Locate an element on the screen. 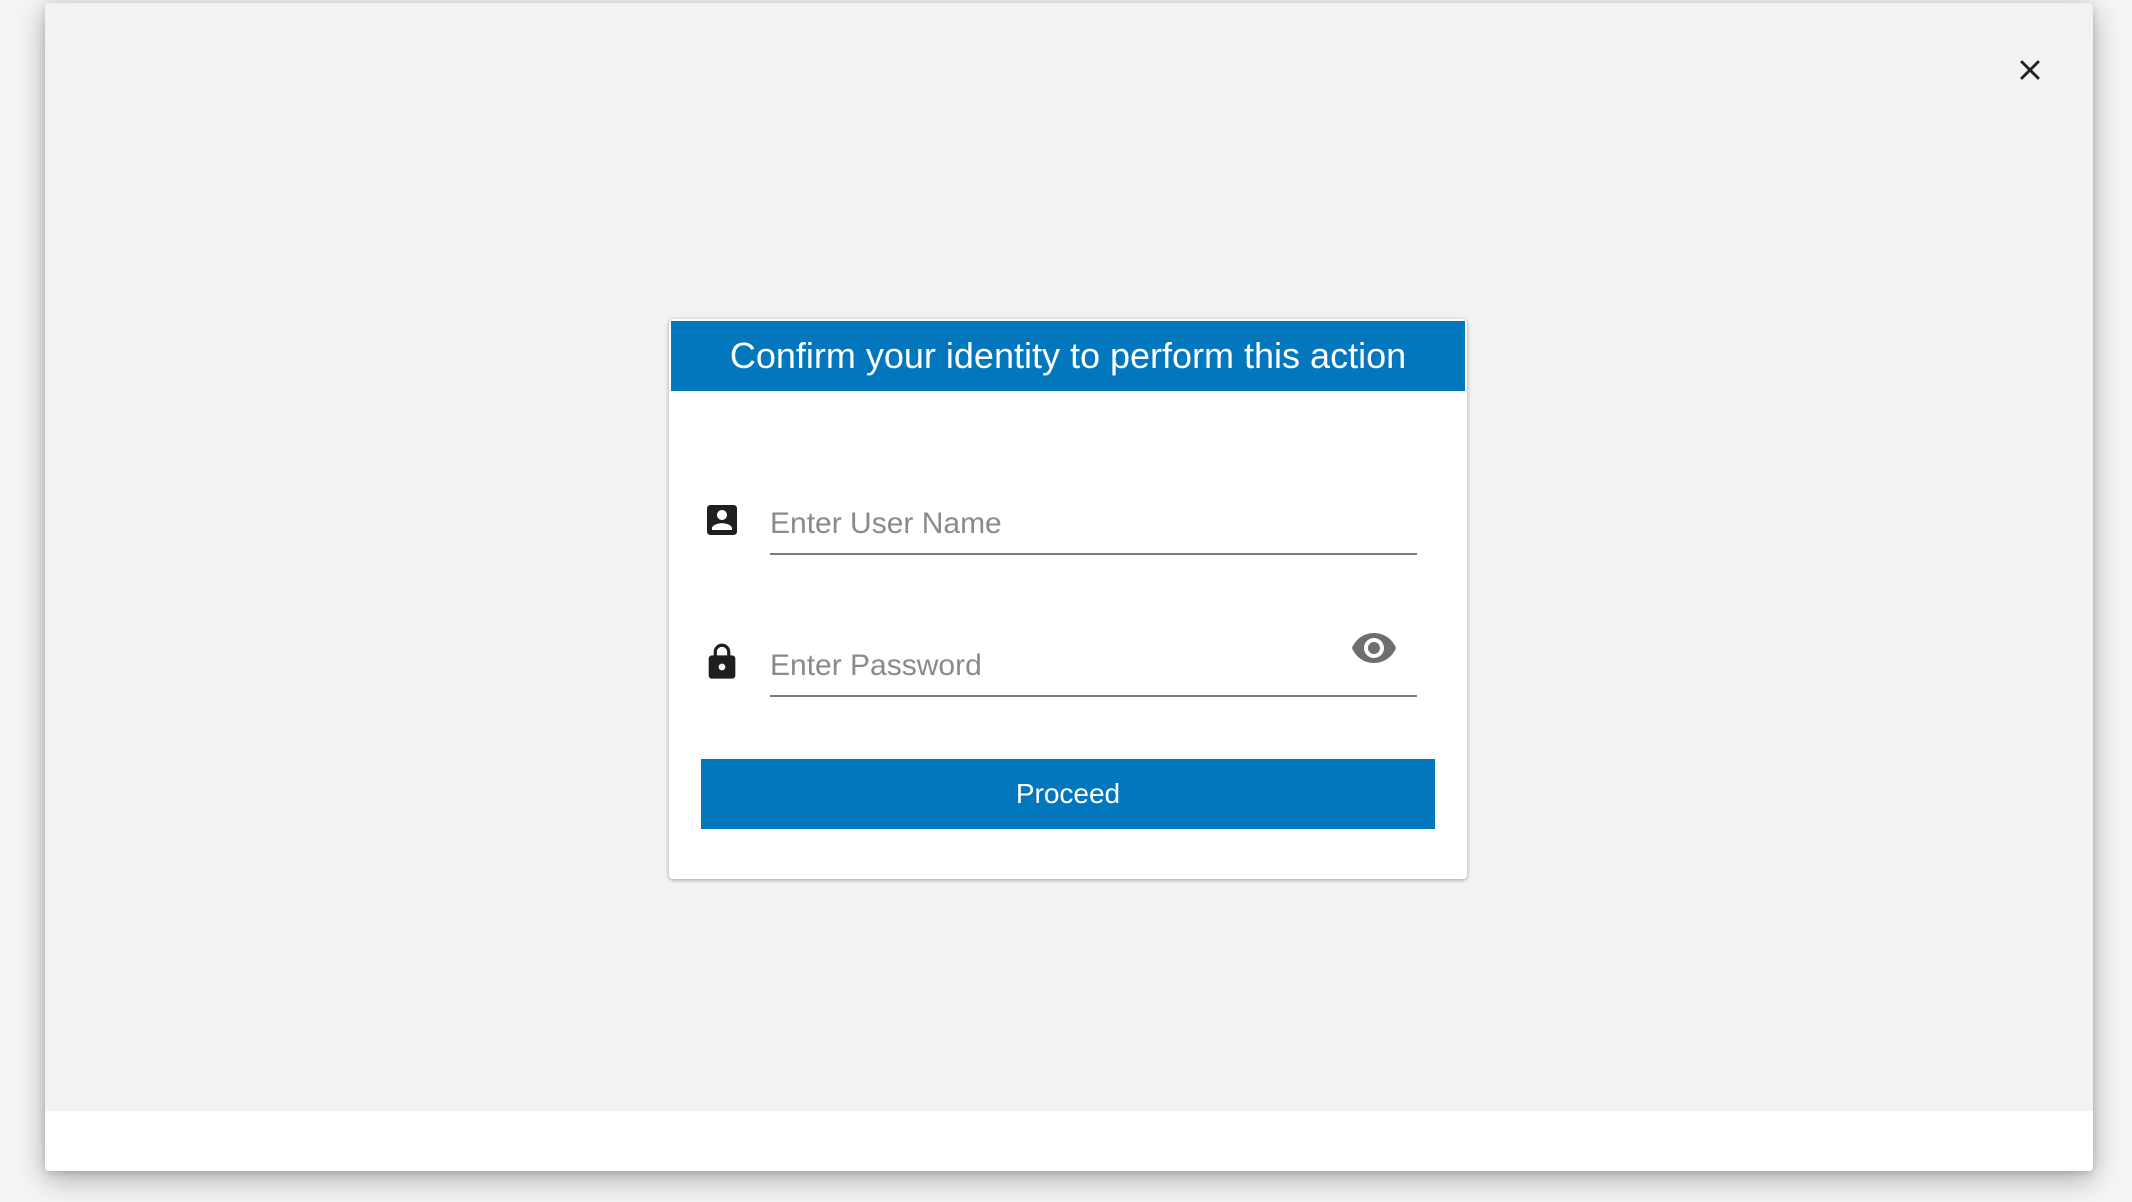 This screenshot has width=2132, height=1202. password-row is located at coordinates (1068, 656).